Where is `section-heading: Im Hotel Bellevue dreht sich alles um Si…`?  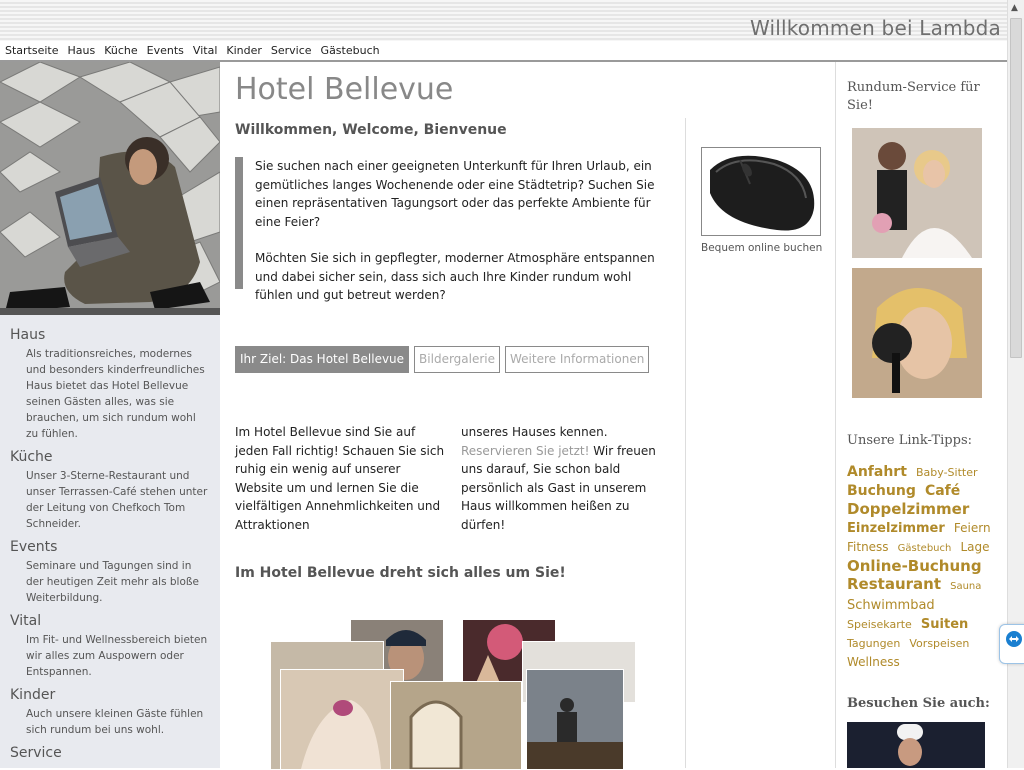
section-heading: Im Hotel Bellevue dreht sich alles um Si… is located at coordinates (400, 573).